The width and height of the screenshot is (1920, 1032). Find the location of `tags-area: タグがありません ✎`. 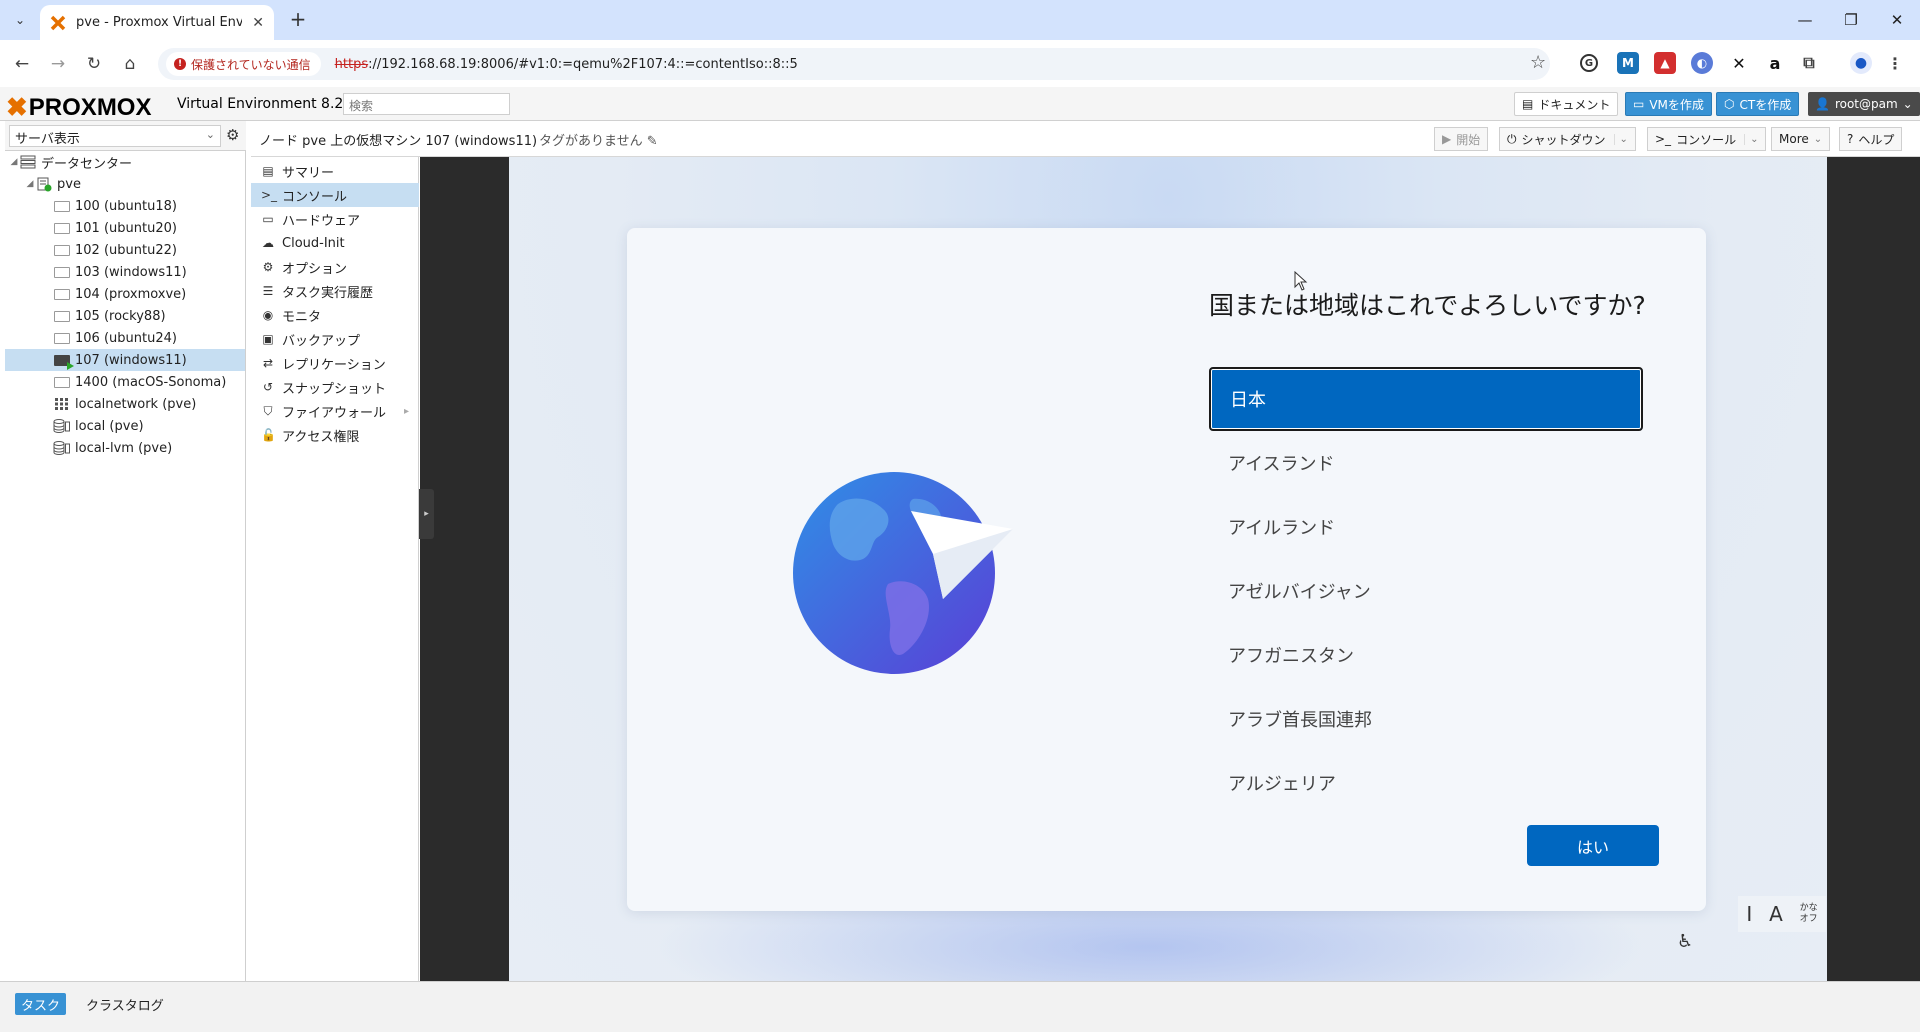

tags-area: タグがありません ✎ is located at coordinates (598, 139).